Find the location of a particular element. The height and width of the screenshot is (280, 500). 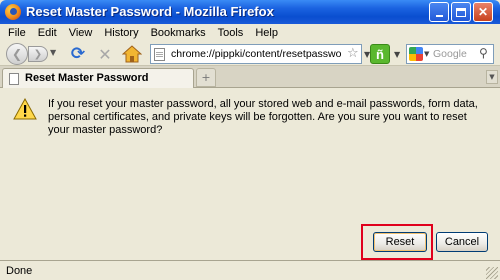

maximize-icon is located at coordinates (461, 12).